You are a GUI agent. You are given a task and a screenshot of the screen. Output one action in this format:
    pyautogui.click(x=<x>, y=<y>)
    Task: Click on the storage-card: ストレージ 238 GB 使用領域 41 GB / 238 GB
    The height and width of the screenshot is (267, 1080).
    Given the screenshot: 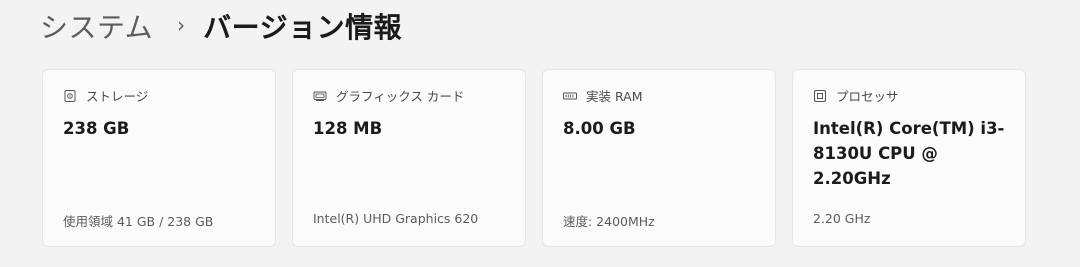 What is the action you would take?
    pyautogui.click(x=159, y=158)
    